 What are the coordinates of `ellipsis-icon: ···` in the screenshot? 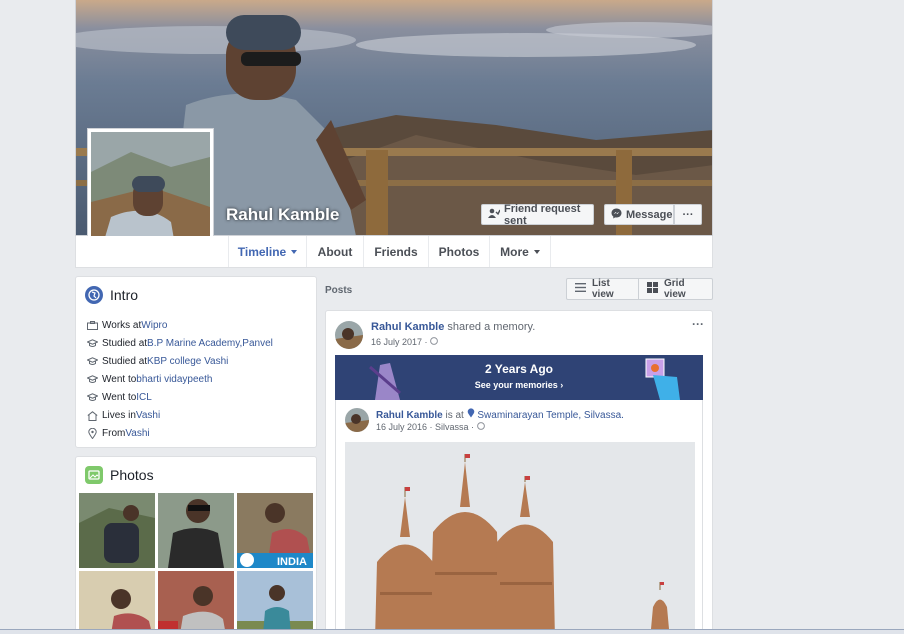 It's located at (688, 214).